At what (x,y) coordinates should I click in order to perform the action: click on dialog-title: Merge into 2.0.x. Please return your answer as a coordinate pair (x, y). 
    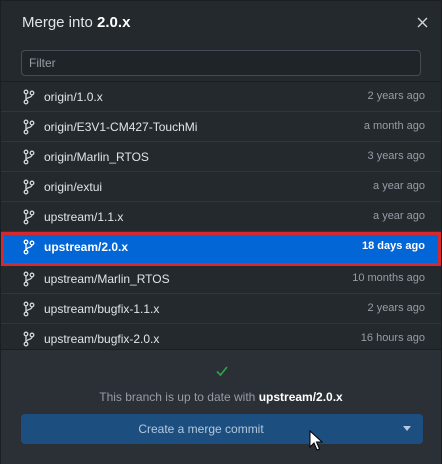
    Looking at the image, I should click on (76, 22).